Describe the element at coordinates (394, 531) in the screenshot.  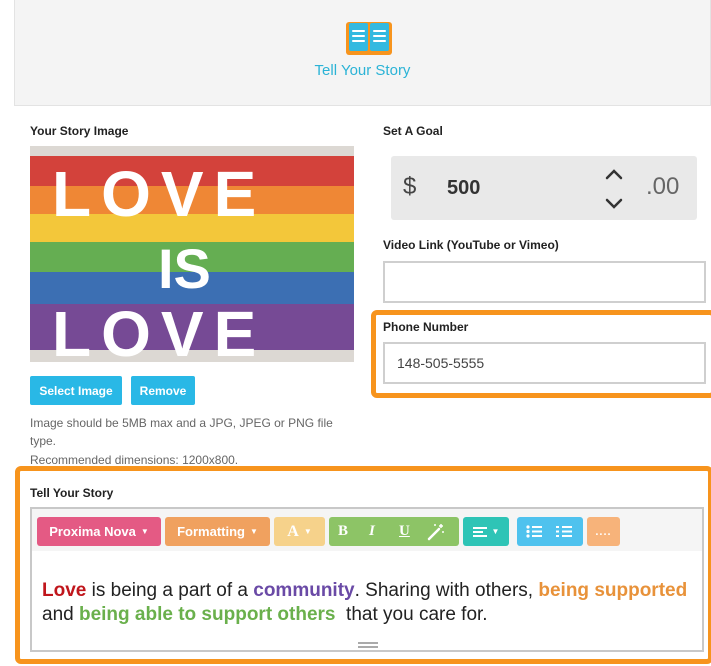
I see `text-style-group: B I U` at that location.